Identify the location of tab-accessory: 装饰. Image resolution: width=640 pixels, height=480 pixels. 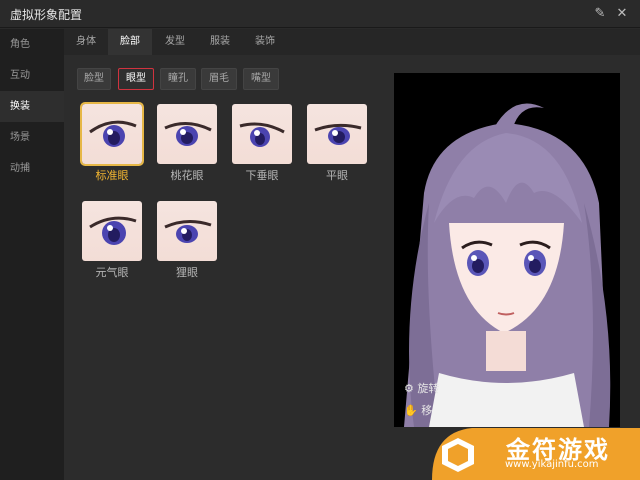
(265, 42).